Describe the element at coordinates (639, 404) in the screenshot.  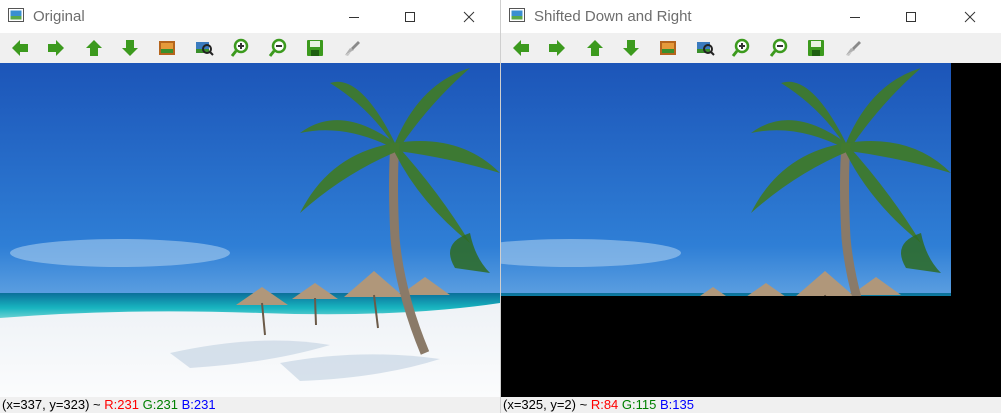
I see `status-g: G:115` at that location.